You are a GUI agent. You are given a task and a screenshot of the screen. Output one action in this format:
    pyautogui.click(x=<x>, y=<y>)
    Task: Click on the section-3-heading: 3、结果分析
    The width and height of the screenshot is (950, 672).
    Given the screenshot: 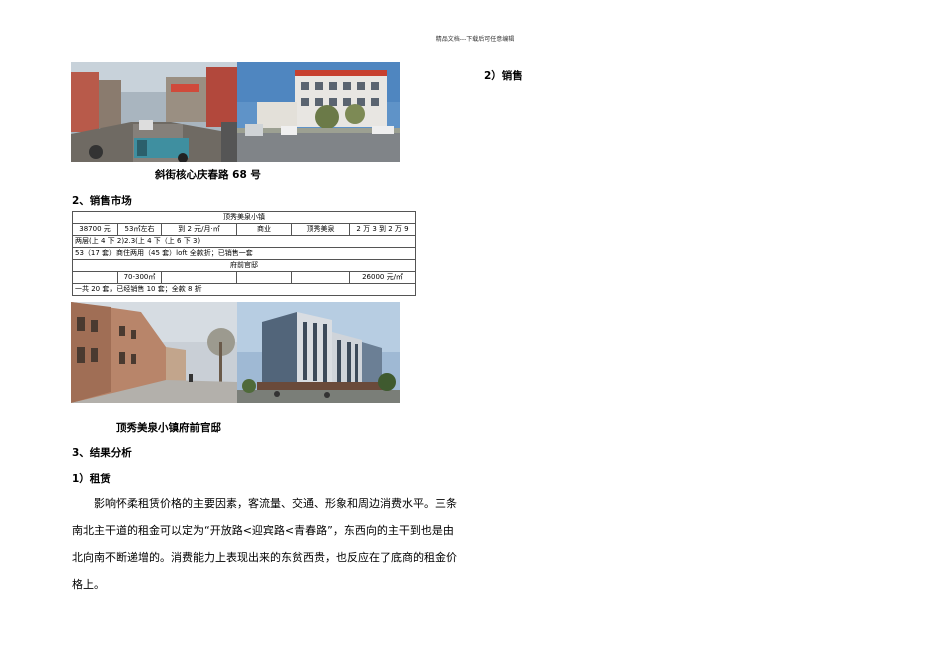 What is the action you would take?
    pyautogui.click(x=102, y=453)
    